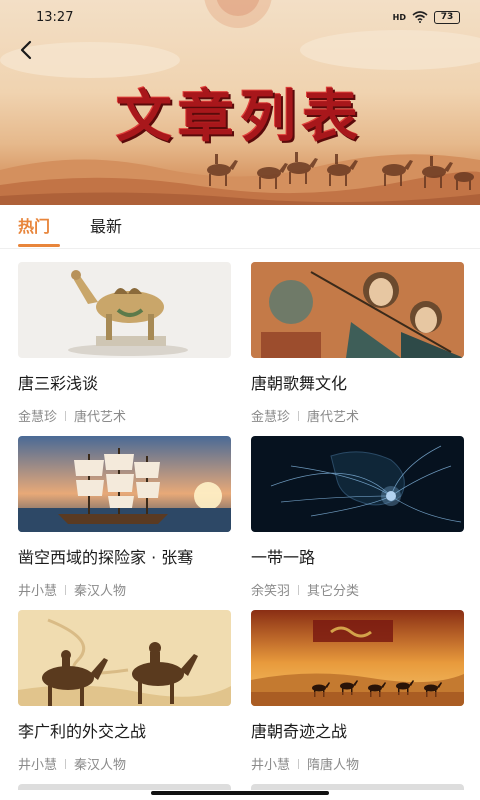 This screenshot has height=800, width=480. Describe the element at coordinates (240, 227) in the screenshot. I see `tab-bar: 热门 最新` at that location.